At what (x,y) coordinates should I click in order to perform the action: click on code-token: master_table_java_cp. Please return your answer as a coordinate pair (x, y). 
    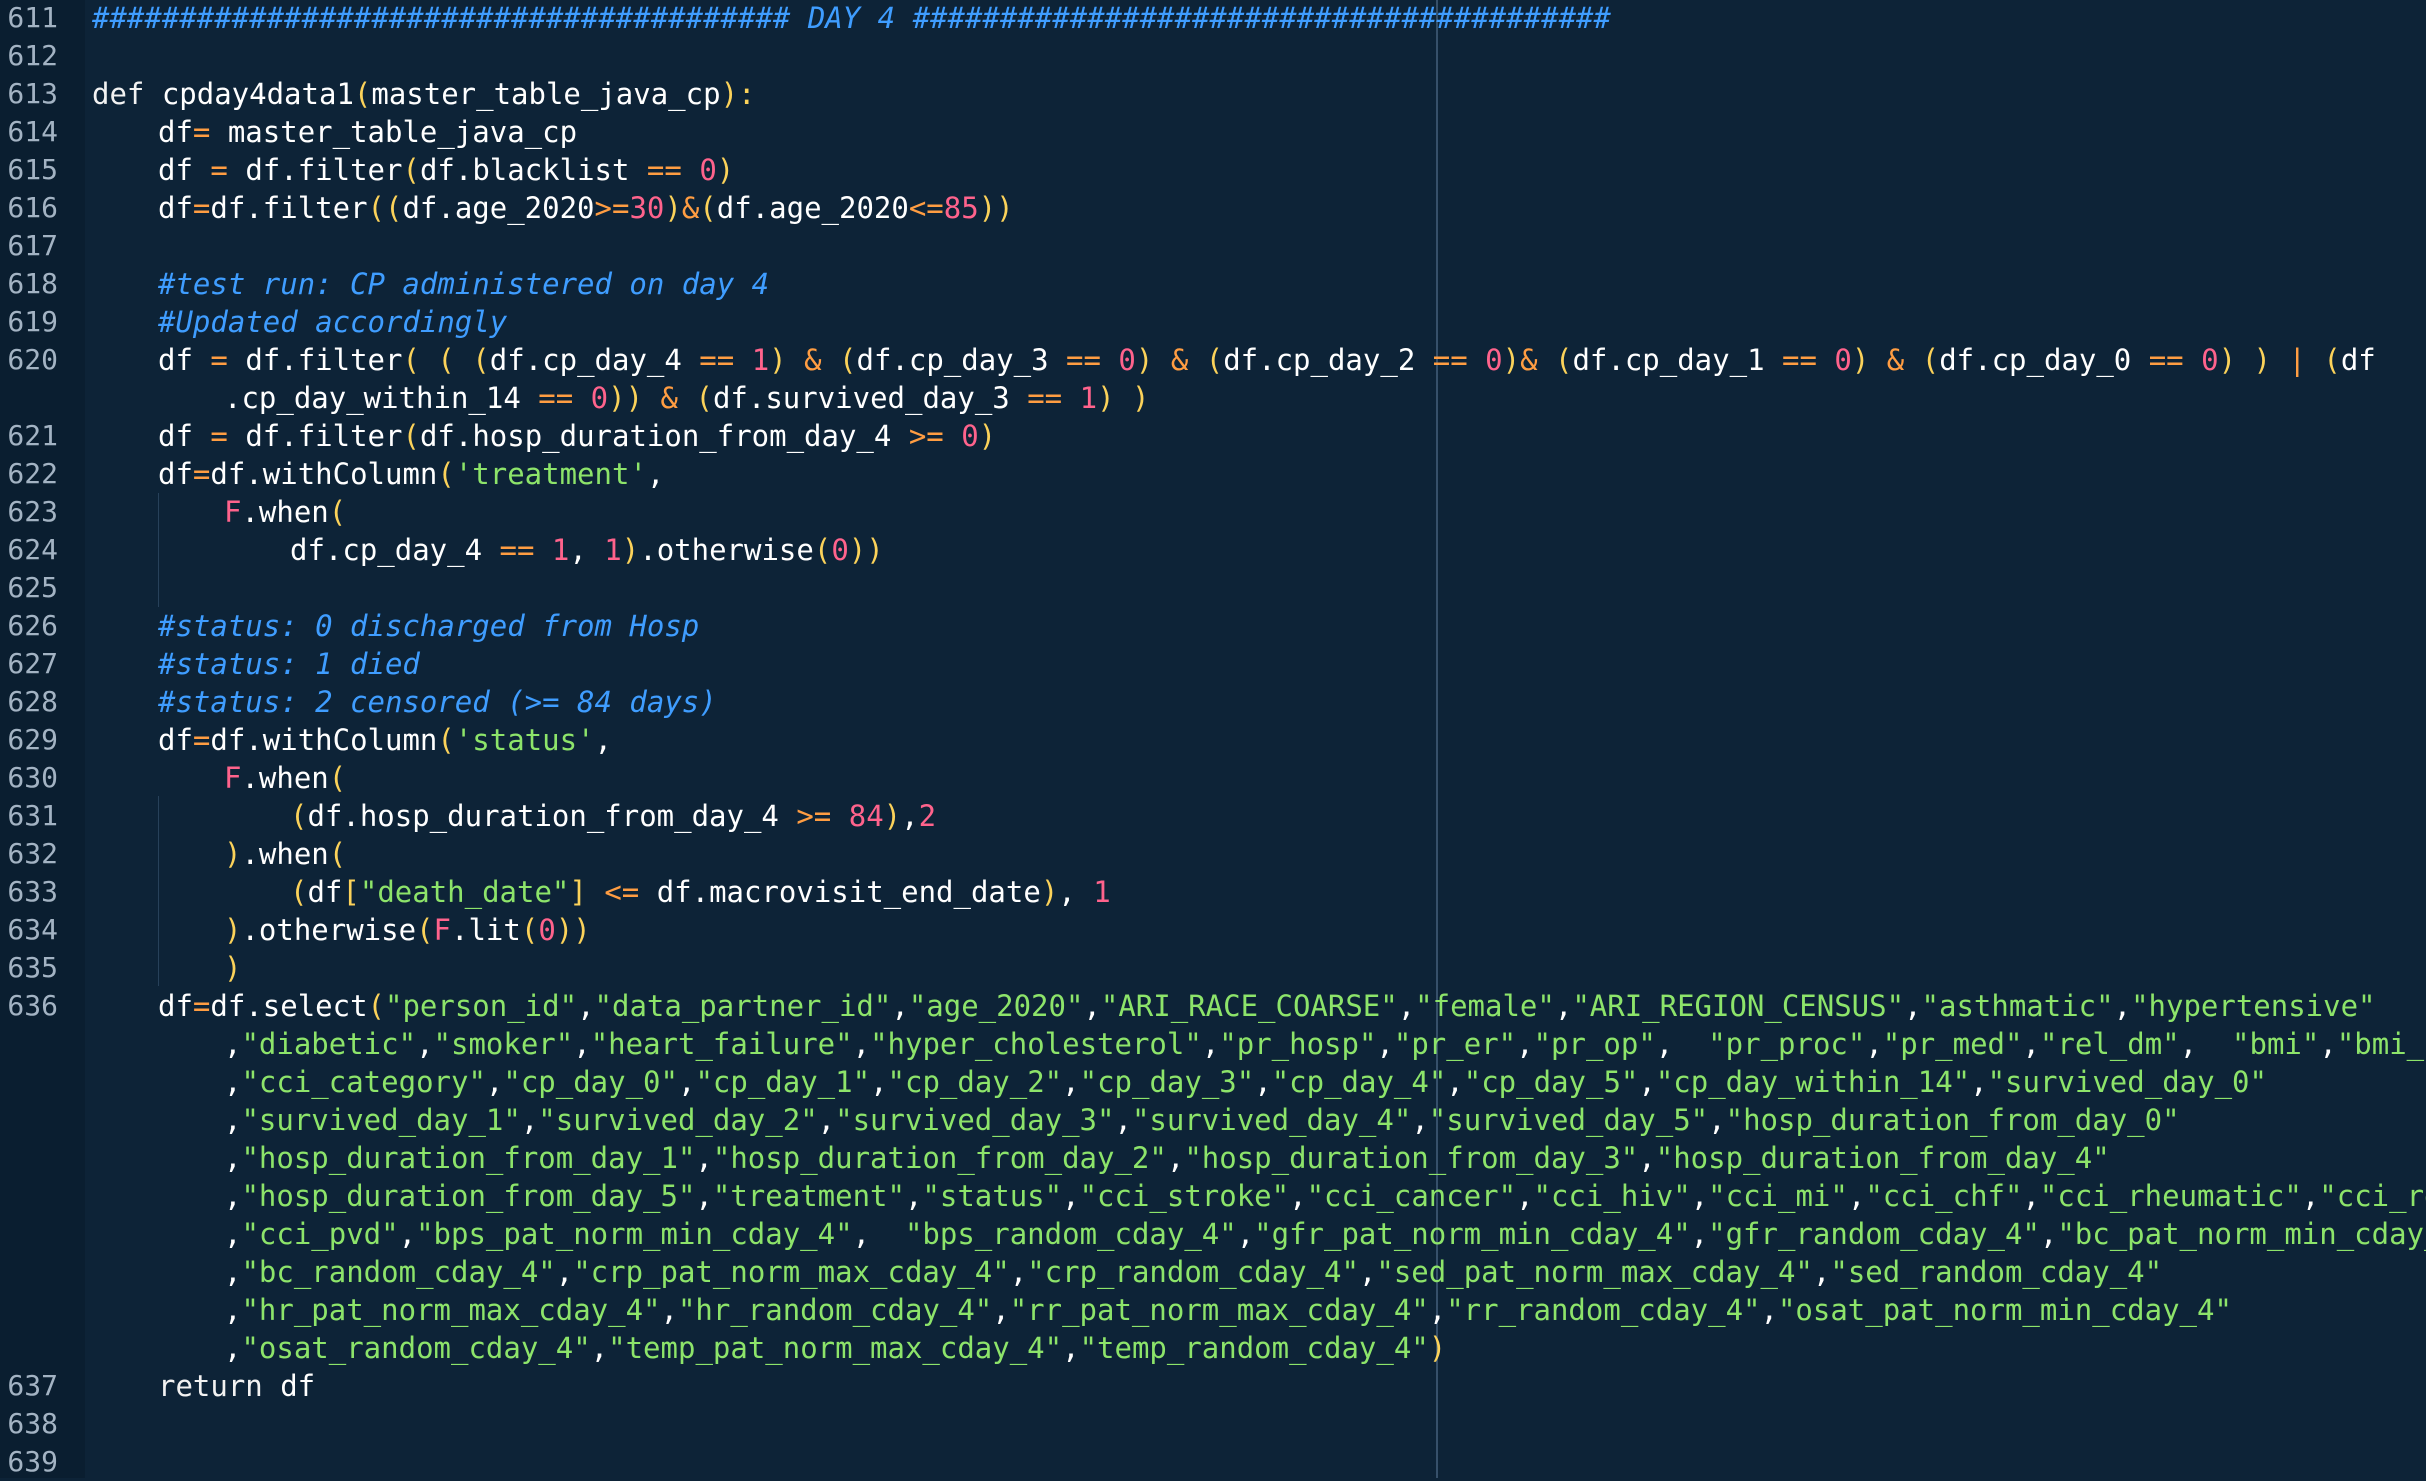
    Looking at the image, I should click on (394, 132).